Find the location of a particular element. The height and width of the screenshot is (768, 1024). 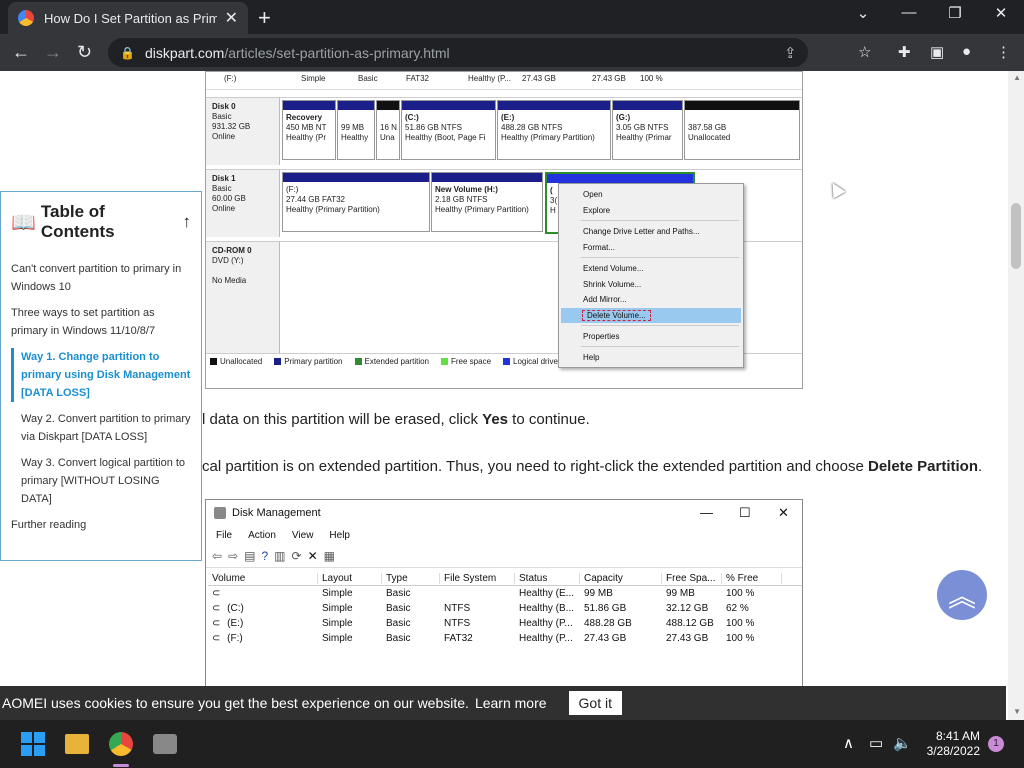

close-window-button: ✕ is located at coordinates (1001, 13).